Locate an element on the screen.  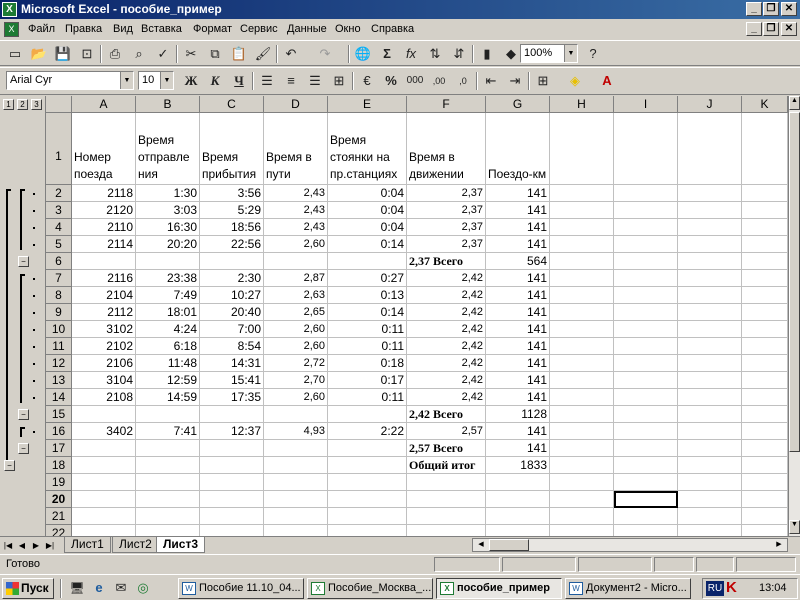
column-header: C is located at coordinates (232, 104).